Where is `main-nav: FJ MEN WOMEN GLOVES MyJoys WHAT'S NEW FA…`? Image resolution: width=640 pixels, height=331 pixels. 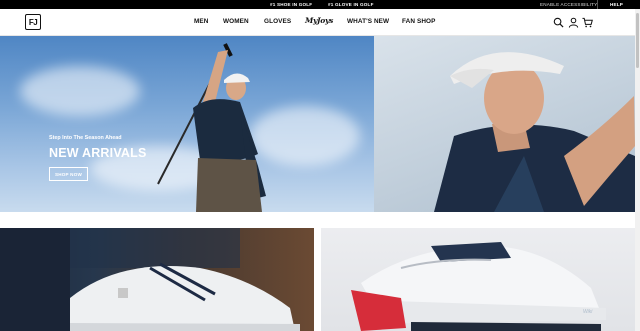
main-nav: FJ MEN WOMEN GLOVES MyJoys WHAT'S NEW FA… is located at coordinates (320, 22).